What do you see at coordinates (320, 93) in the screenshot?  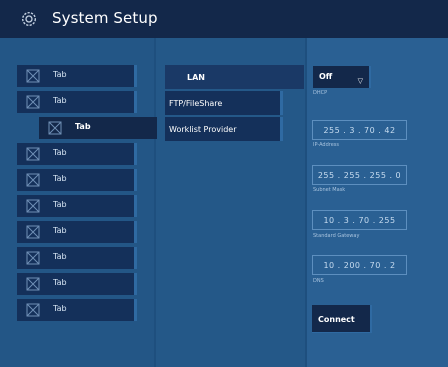 I see `dhcp-label: DHCP` at bounding box center [320, 93].